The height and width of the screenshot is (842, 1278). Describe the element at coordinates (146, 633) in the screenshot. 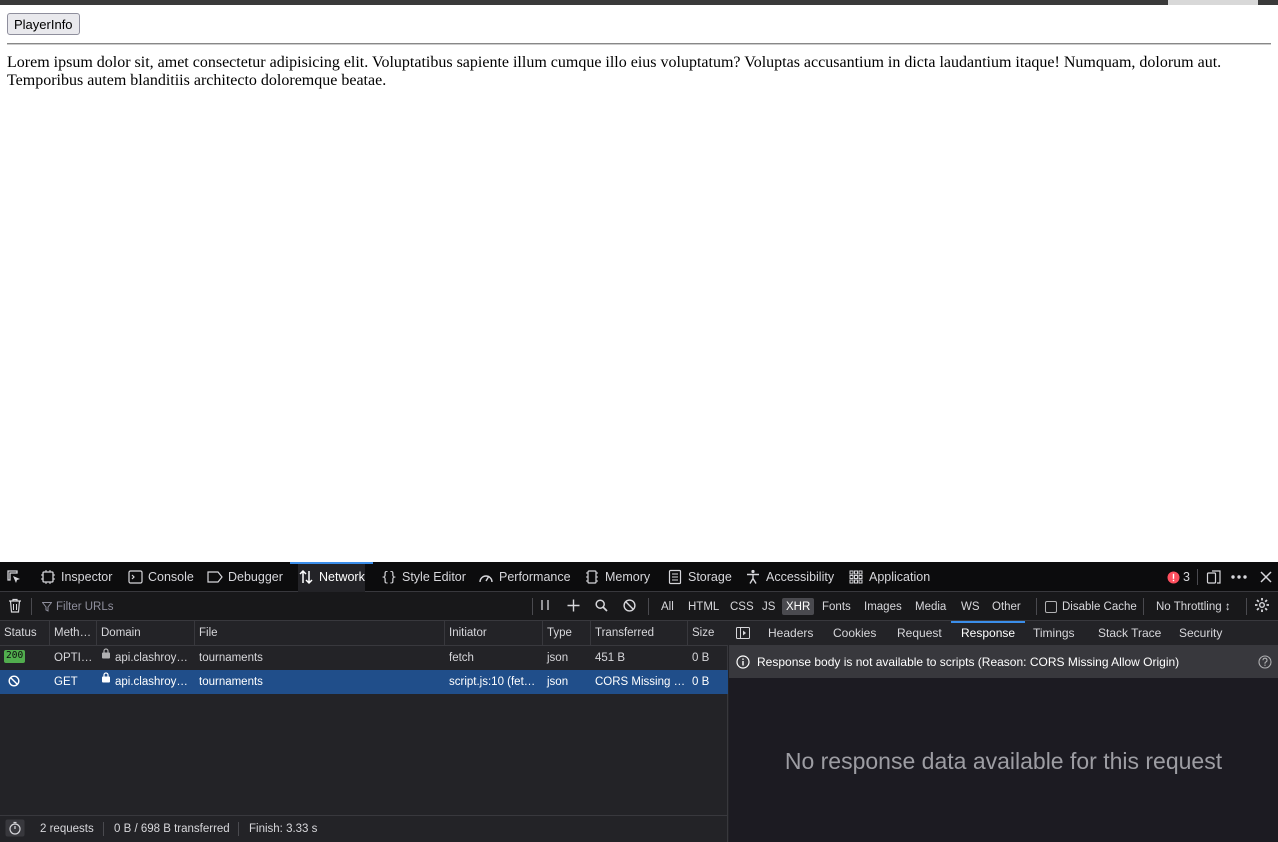

I see `col-domain: Domain` at that location.